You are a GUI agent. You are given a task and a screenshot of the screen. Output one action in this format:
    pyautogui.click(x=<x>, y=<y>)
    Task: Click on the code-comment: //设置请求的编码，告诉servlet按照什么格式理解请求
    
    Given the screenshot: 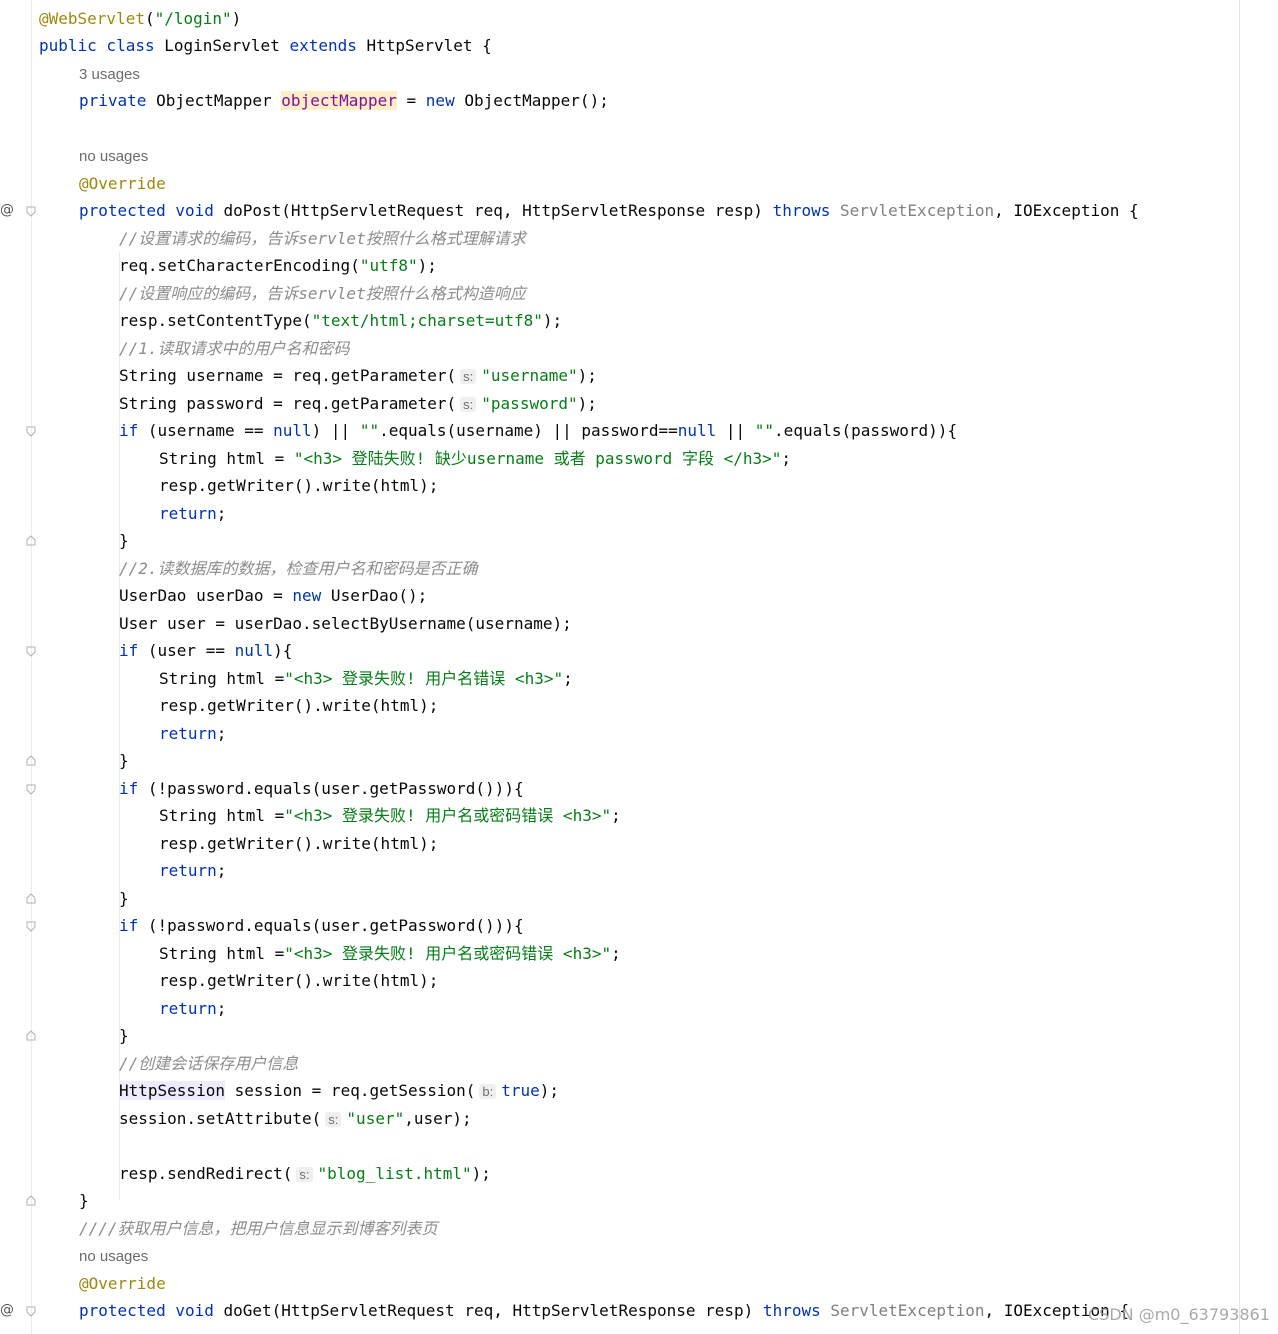 What is the action you would take?
    pyautogui.click(x=322, y=239)
    